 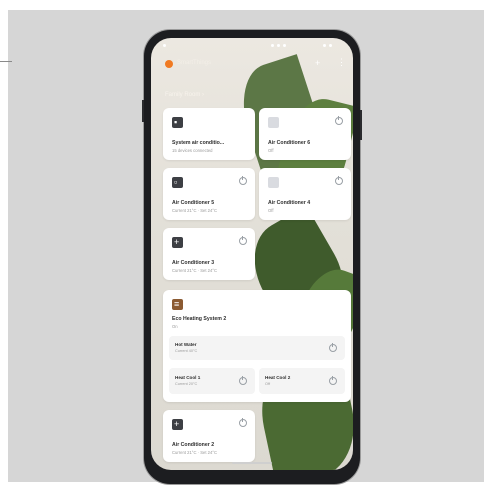 What do you see at coordinates (186, 344) in the screenshot?
I see `sub-device-title: Hot Water` at bounding box center [186, 344].